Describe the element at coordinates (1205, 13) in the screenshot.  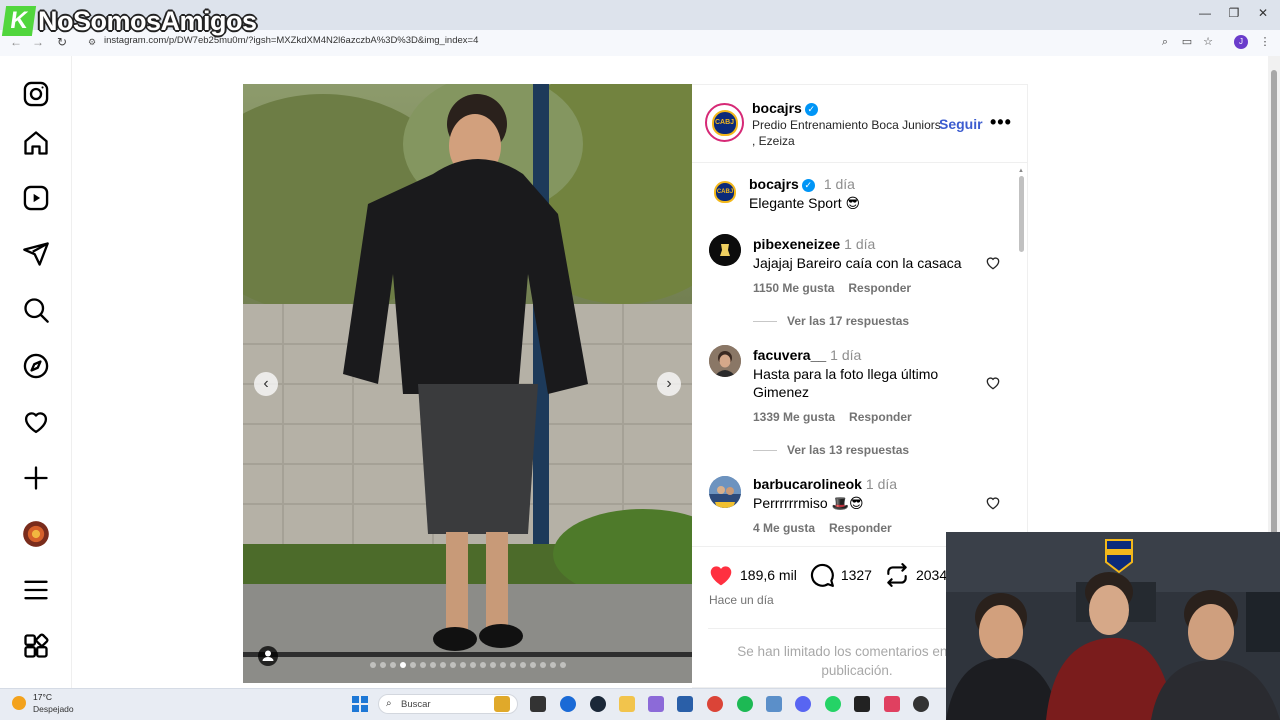
I see `minimize-button: —` at that location.